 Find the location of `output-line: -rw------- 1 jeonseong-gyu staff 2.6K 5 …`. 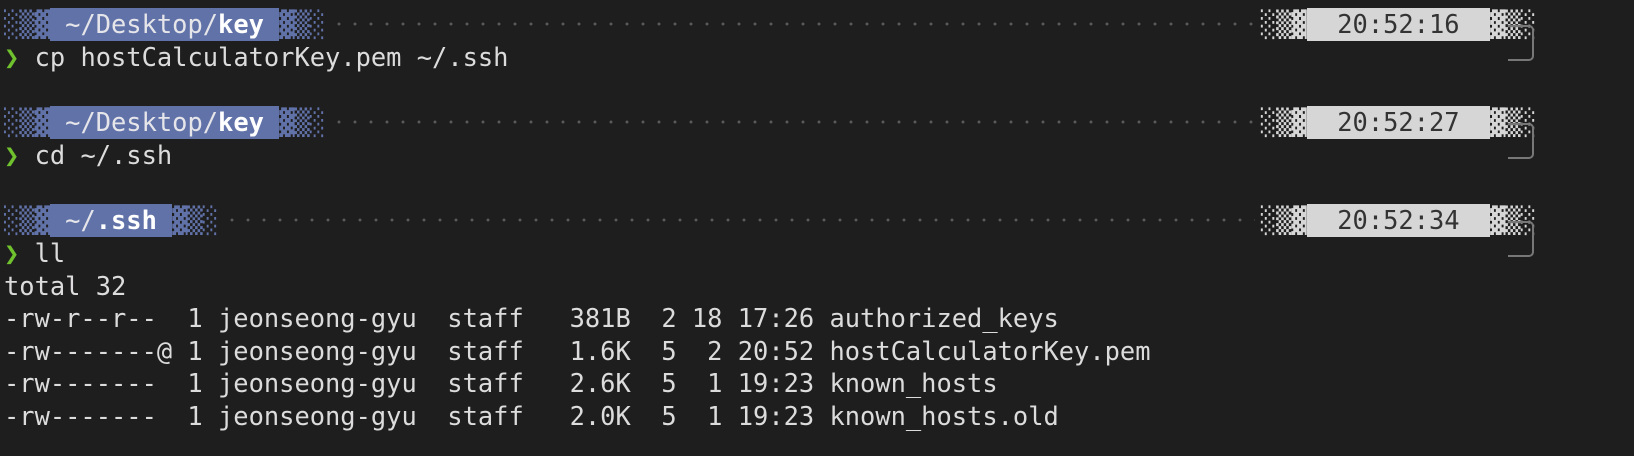

output-line: -rw------- 1 jeonseong-gyu staff 2.6K 5 … is located at coordinates (501, 383).